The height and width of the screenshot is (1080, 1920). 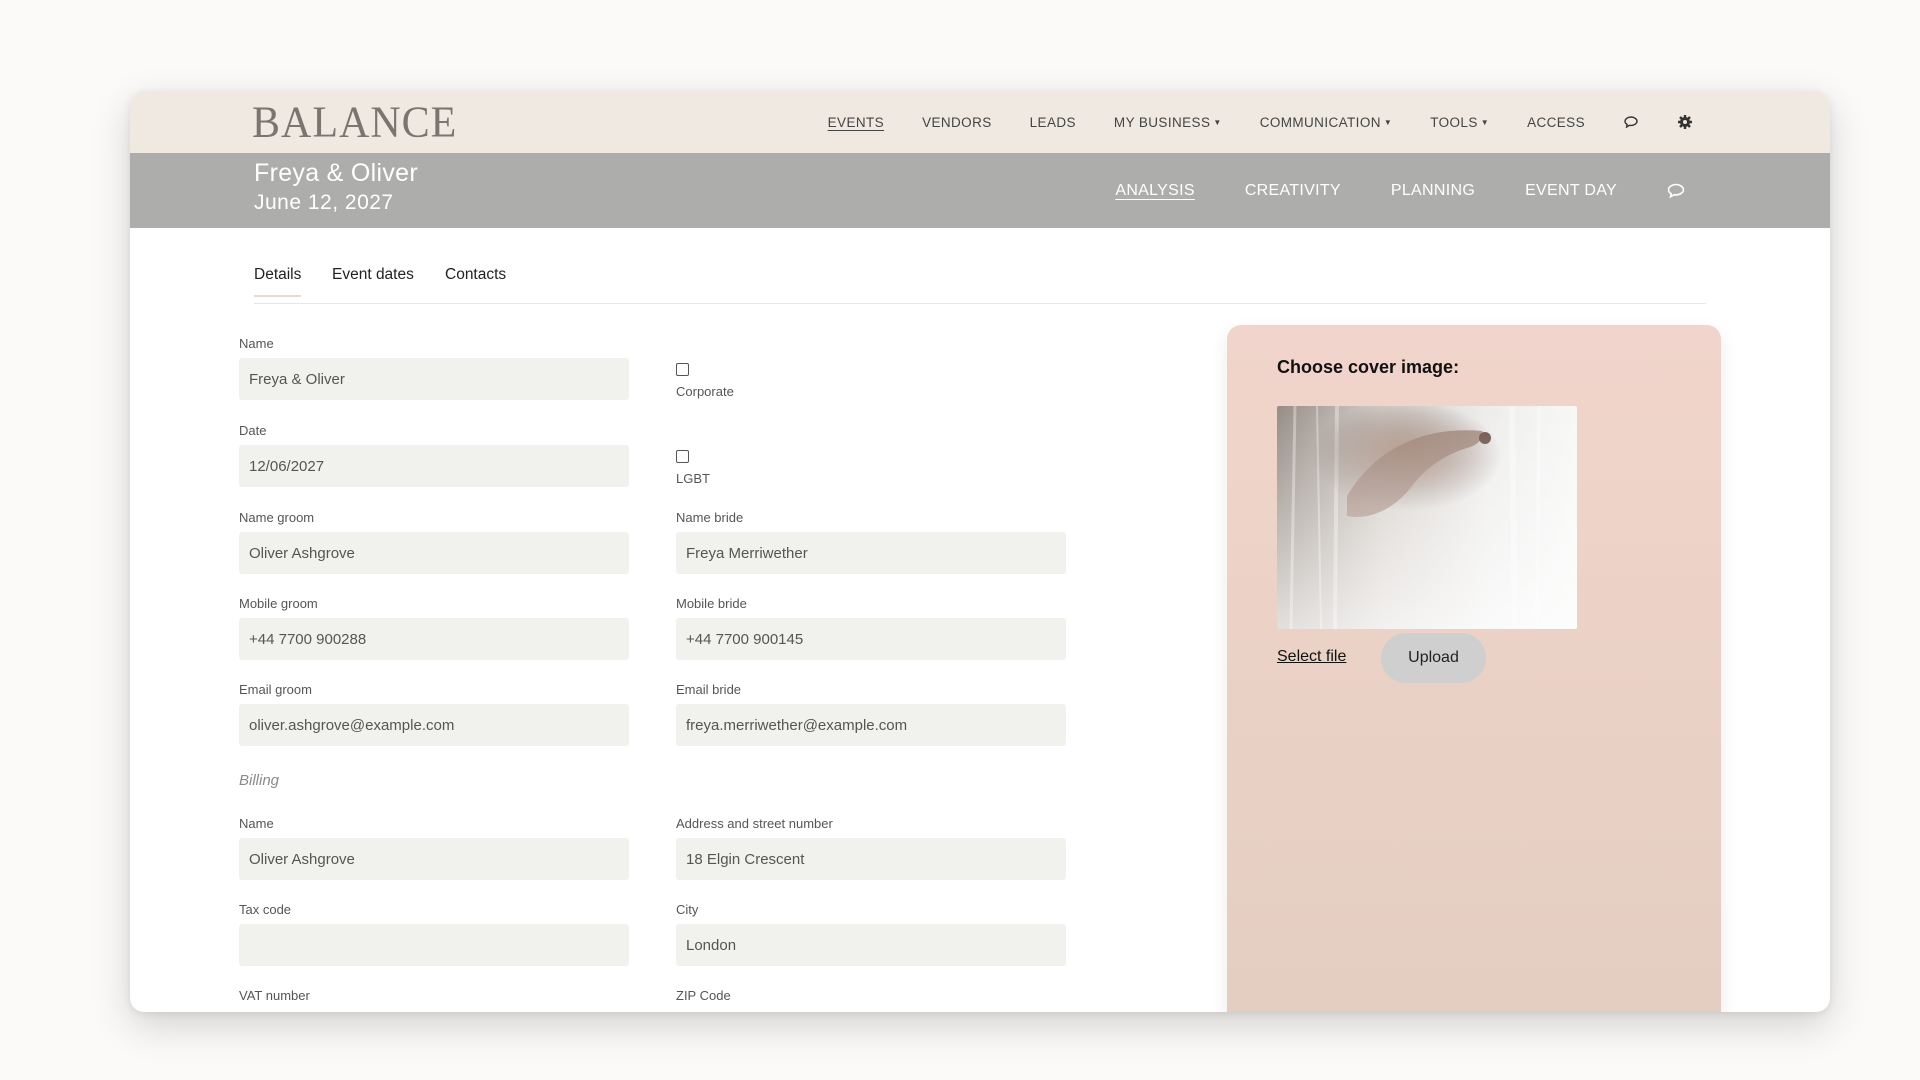 I want to click on mobile-groom-input, so click(x=434, y=639).